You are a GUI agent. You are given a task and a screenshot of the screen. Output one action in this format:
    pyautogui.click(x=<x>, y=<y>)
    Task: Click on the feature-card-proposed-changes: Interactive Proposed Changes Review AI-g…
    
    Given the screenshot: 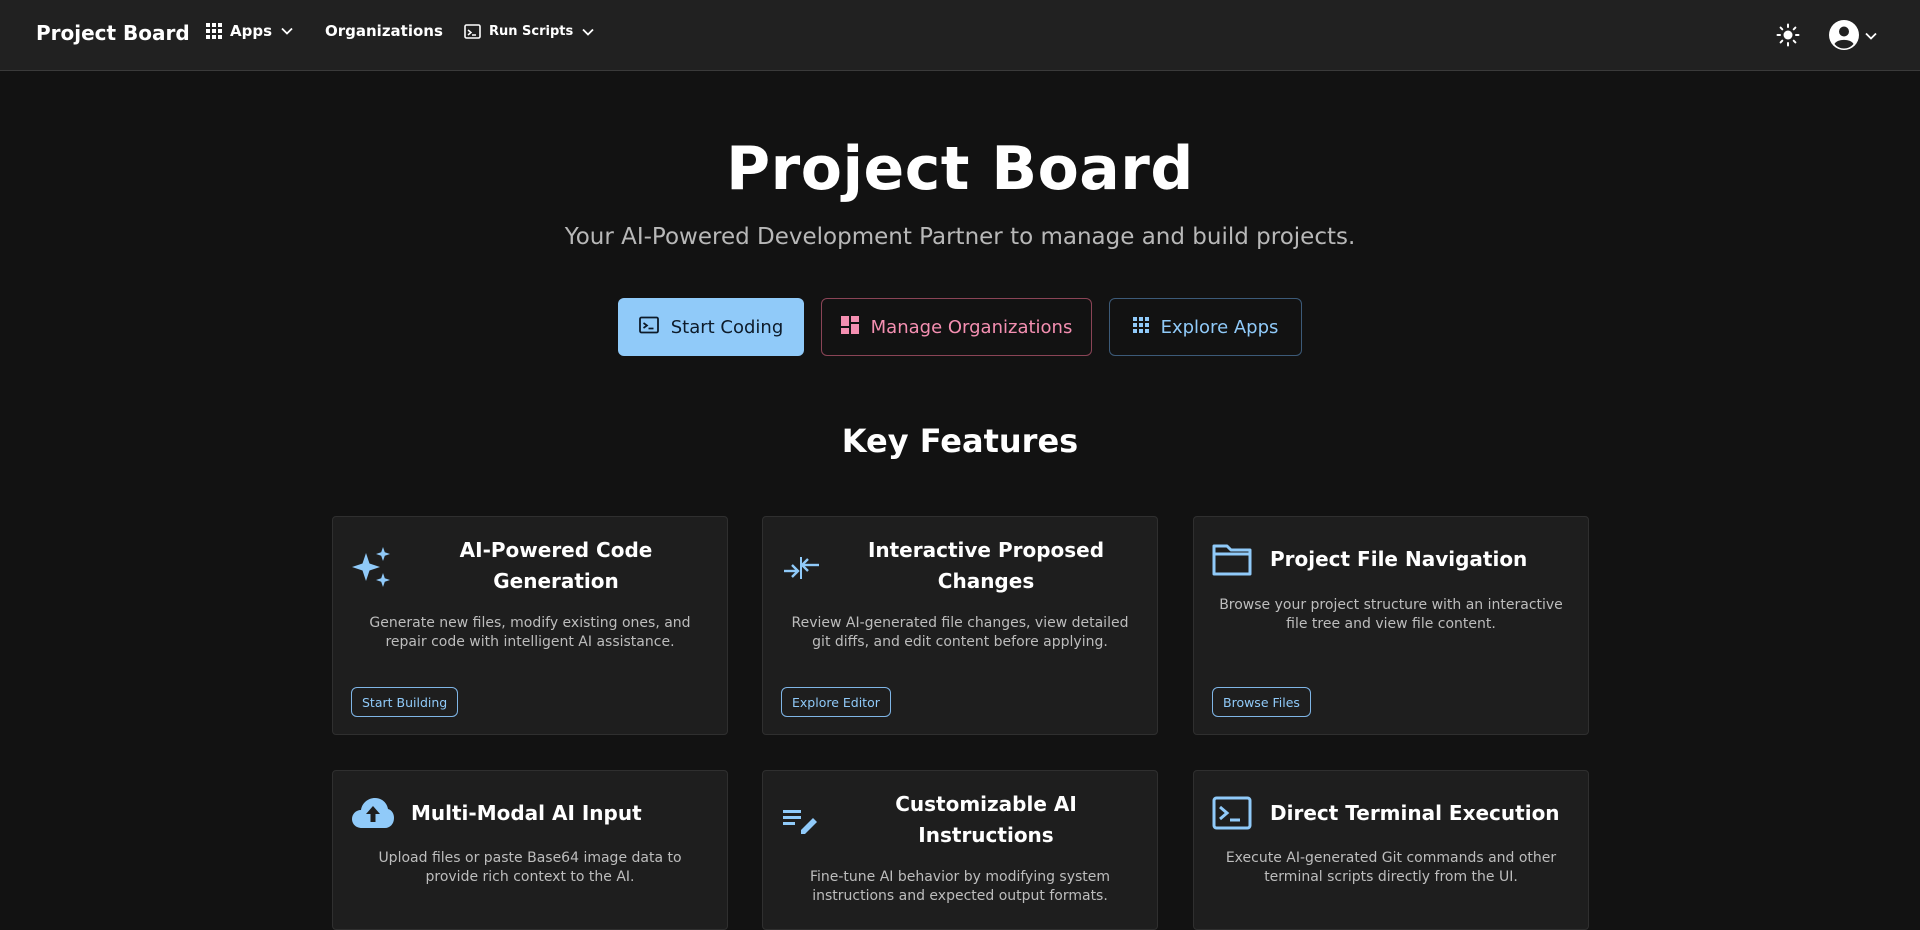 What is the action you would take?
    pyautogui.click(x=960, y=625)
    